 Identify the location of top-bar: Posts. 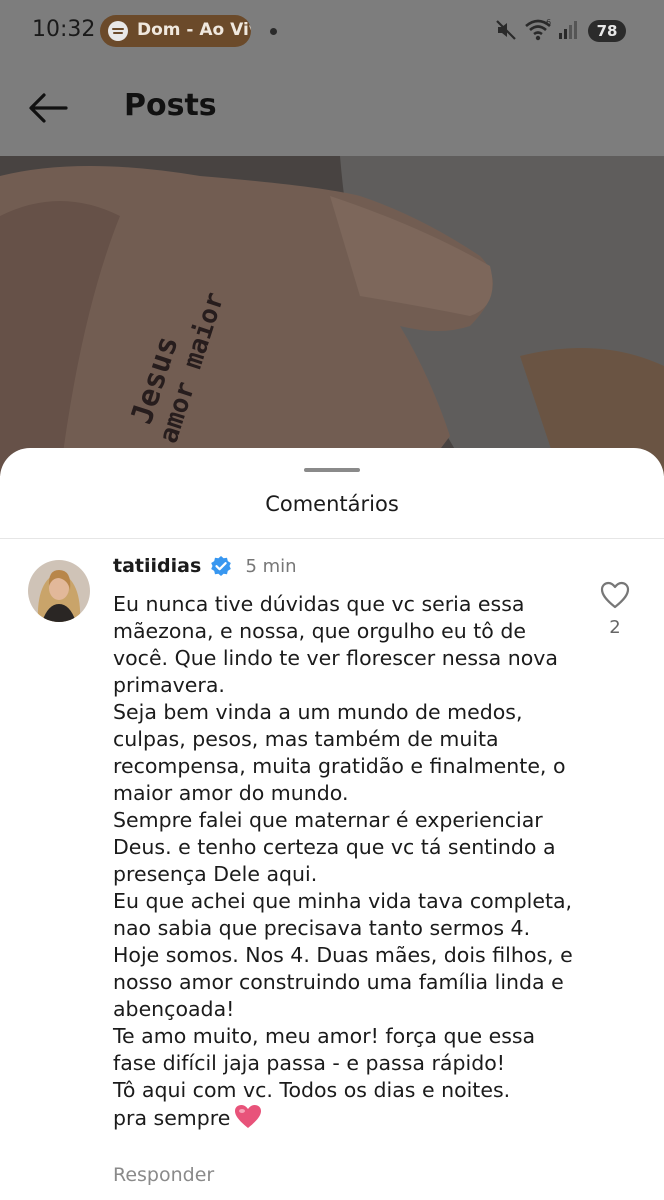
(332, 110).